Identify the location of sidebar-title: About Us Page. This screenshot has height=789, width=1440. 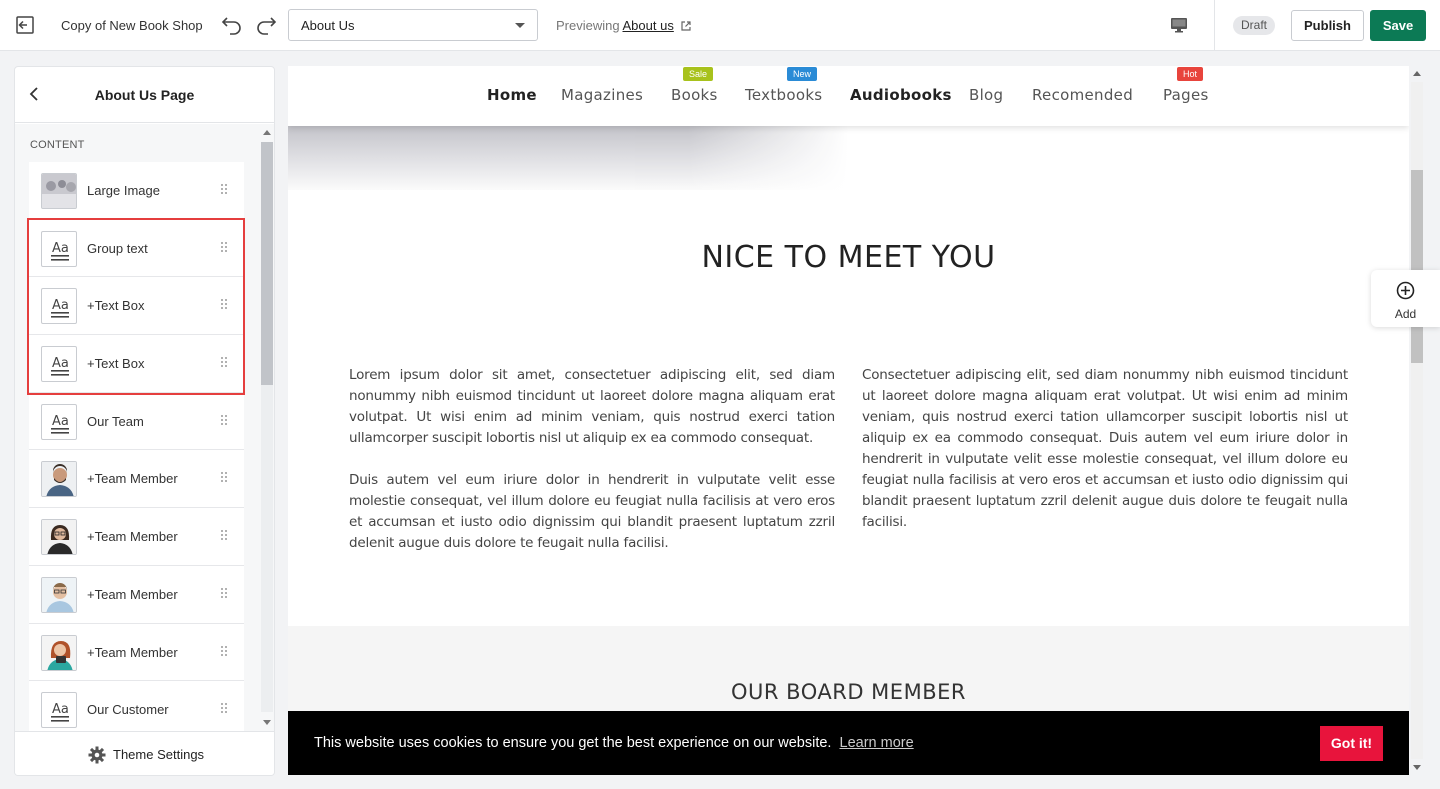
(144, 95).